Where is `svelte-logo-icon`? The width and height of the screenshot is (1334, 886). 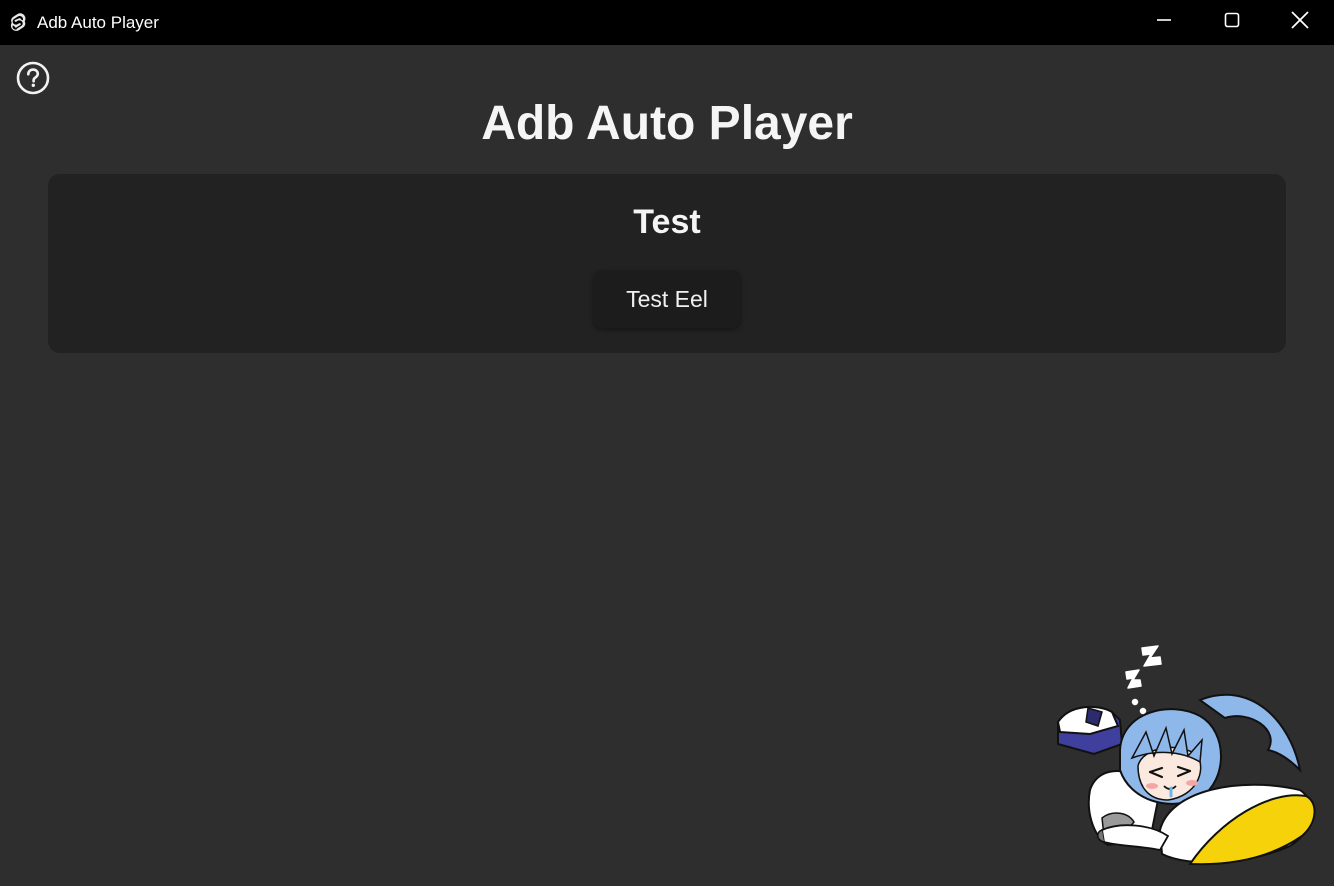
svelte-logo-icon is located at coordinates (18, 22).